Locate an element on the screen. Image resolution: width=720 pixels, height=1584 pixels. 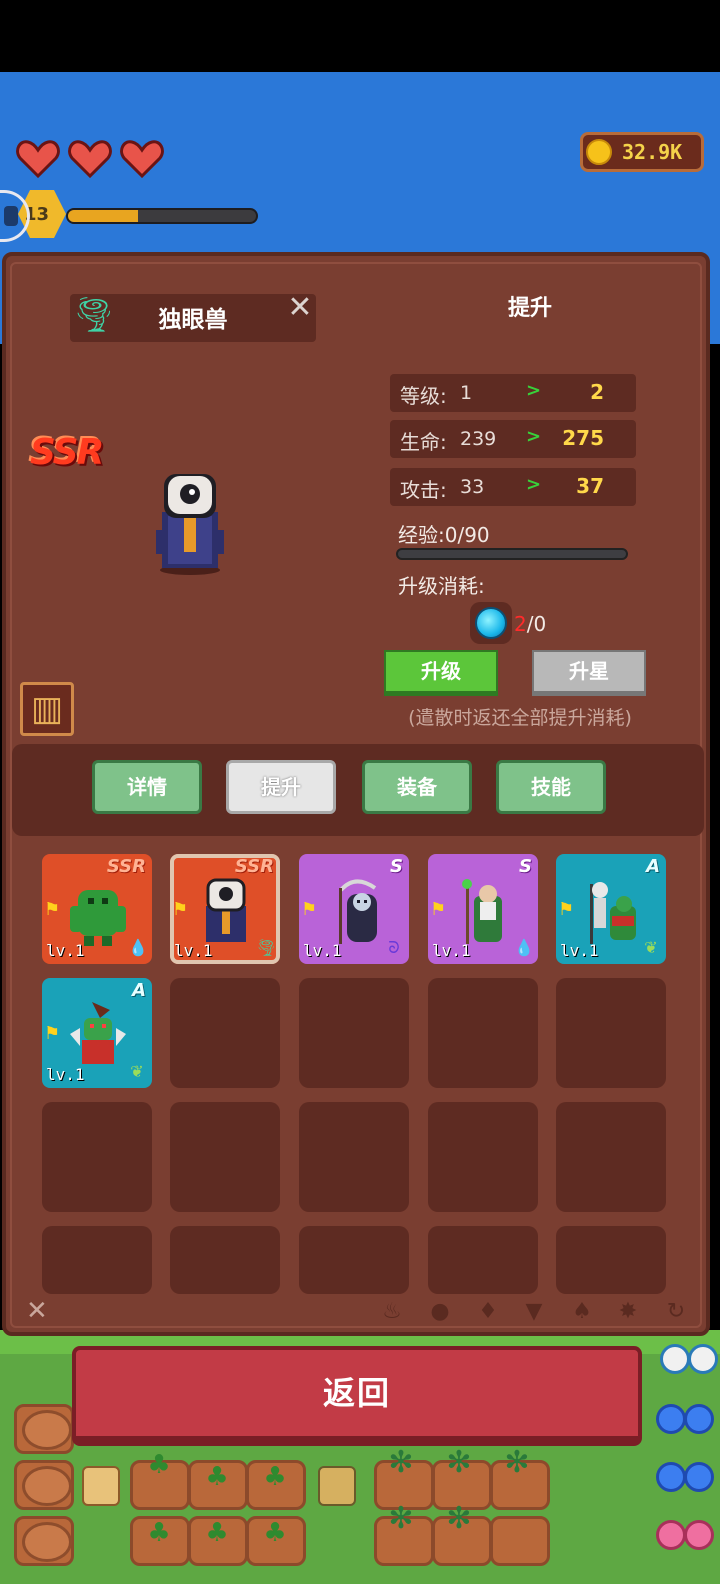
stat-label: 等级: is located at coordinates (423, 396).